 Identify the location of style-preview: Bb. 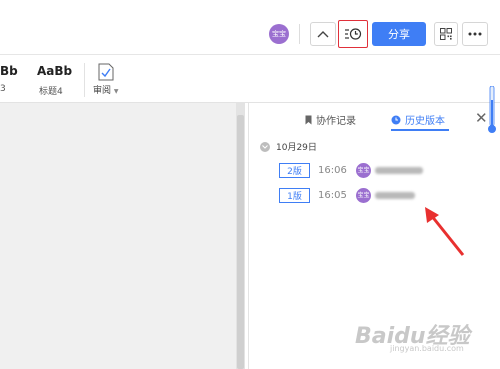
(9, 71).